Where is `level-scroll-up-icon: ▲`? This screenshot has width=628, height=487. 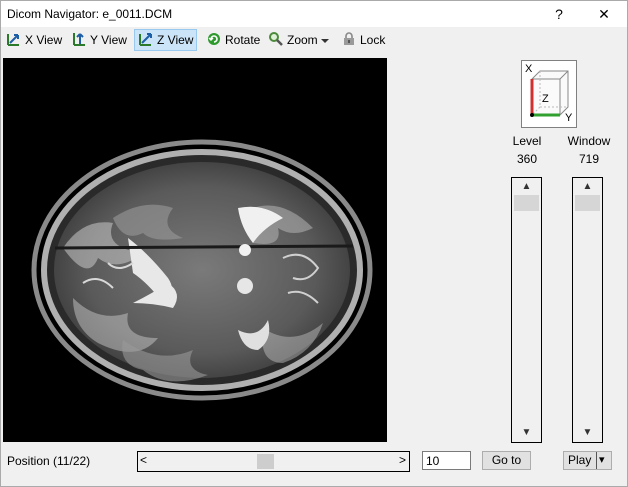 level-scroll-up-icon: ▲ is located at coordinates (526, 187).